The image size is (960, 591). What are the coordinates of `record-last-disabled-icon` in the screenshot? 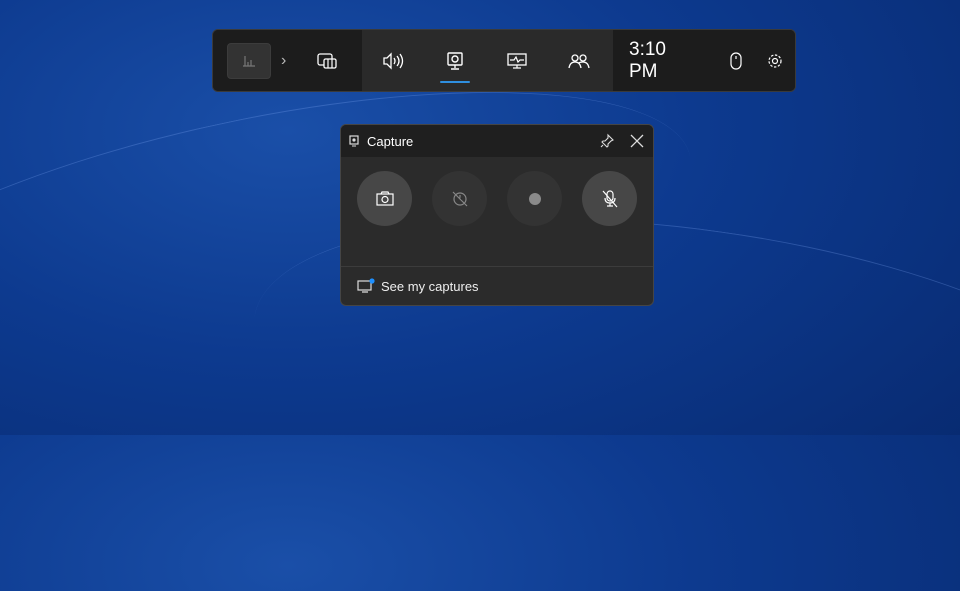 It's located at (459, 198).